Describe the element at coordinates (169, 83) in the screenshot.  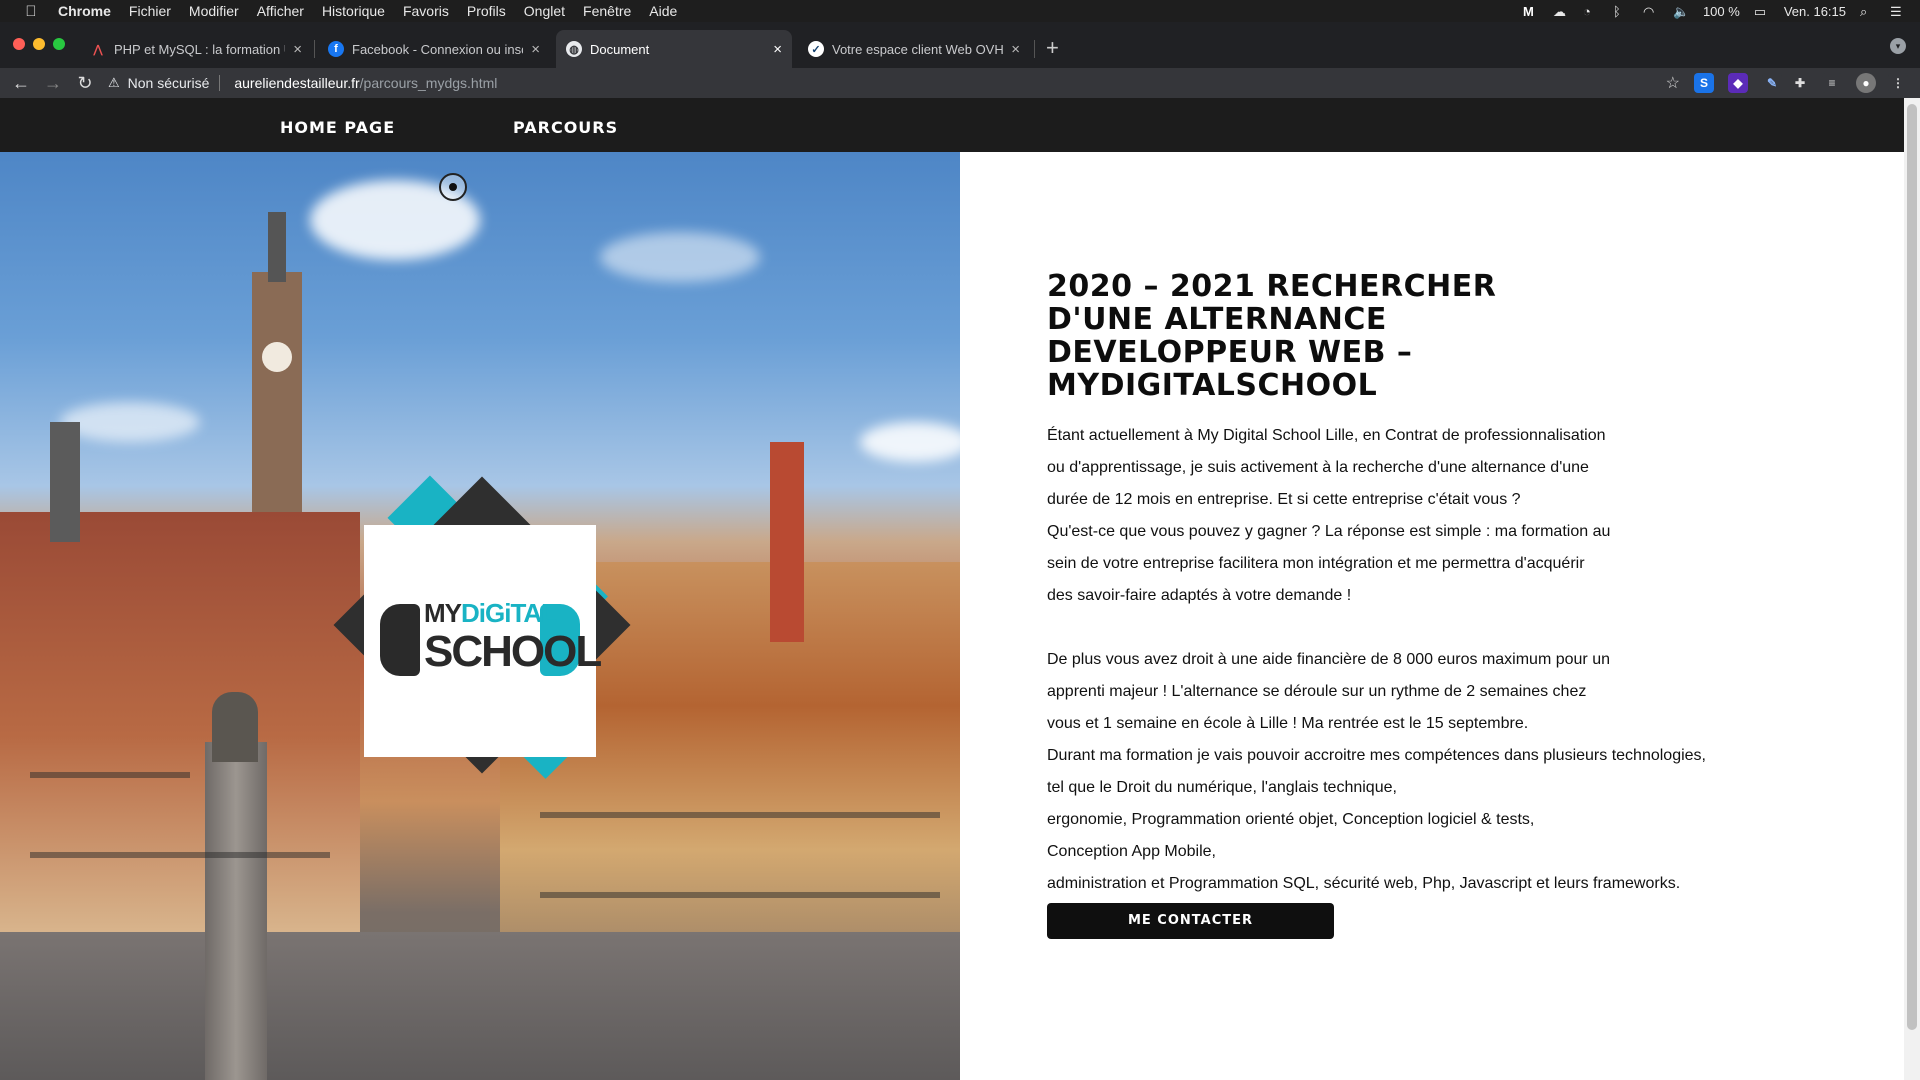
I see `security-label: Non sécurisé` at that location.